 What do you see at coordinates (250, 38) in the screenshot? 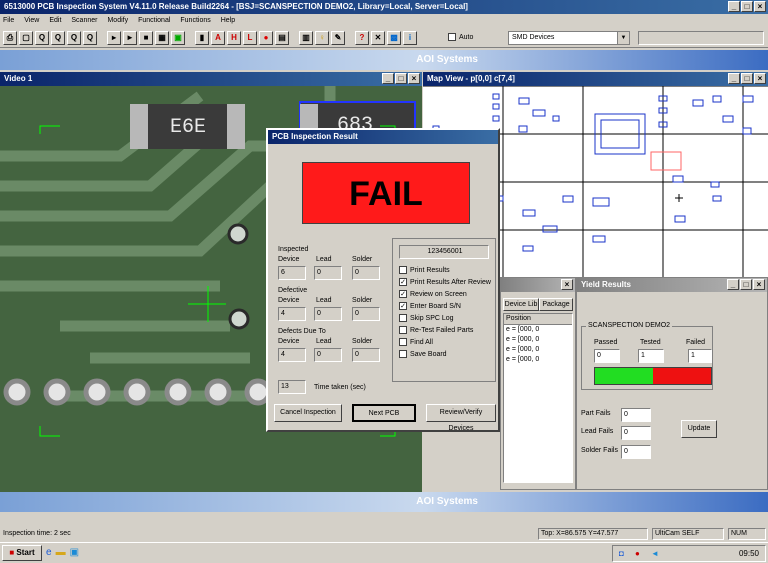
I see `l-icon: L` at bounding box center [250, 38].